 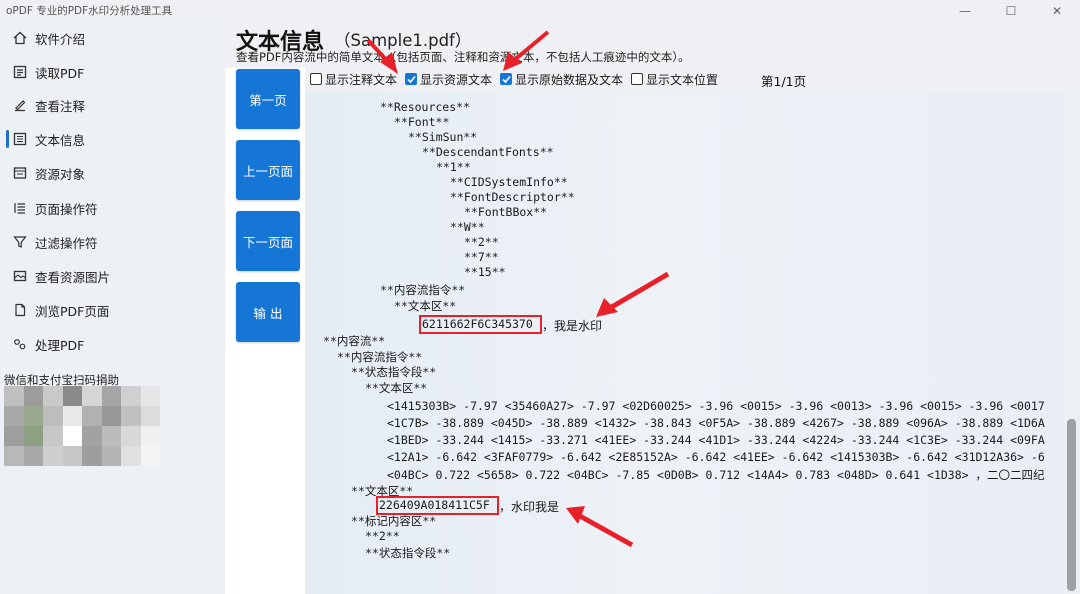 I want to click on page-indicator: 第1/1页, so click(x=784, y=81).